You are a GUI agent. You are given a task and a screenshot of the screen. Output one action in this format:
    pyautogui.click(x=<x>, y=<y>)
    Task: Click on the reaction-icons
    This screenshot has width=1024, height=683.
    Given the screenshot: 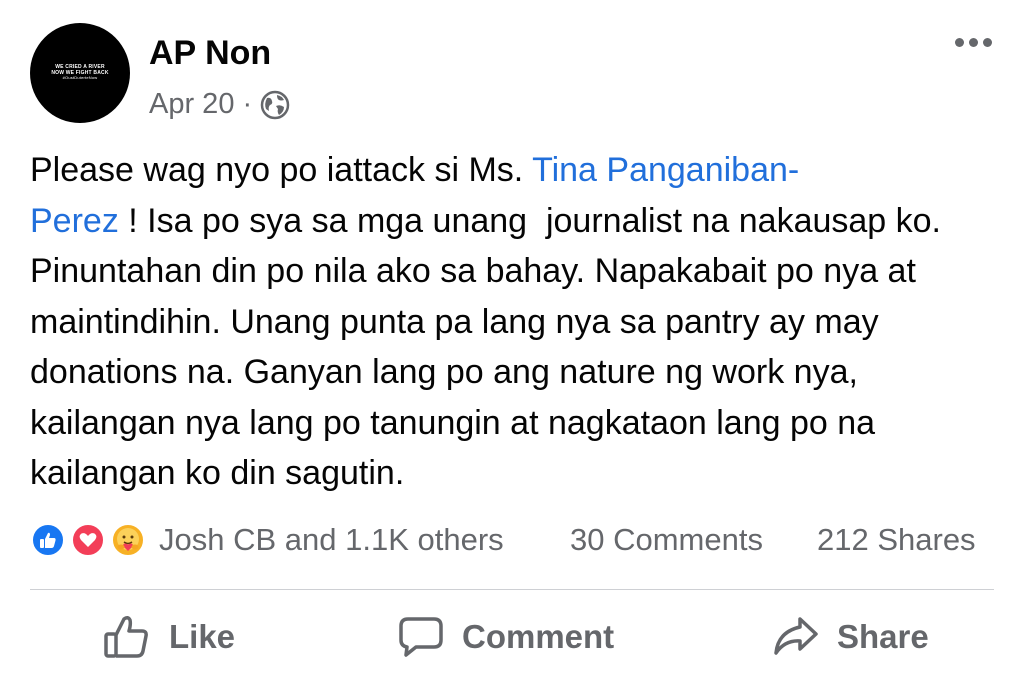 What is the action you would take?
    pyautogui.click(x=92, y=540)
    